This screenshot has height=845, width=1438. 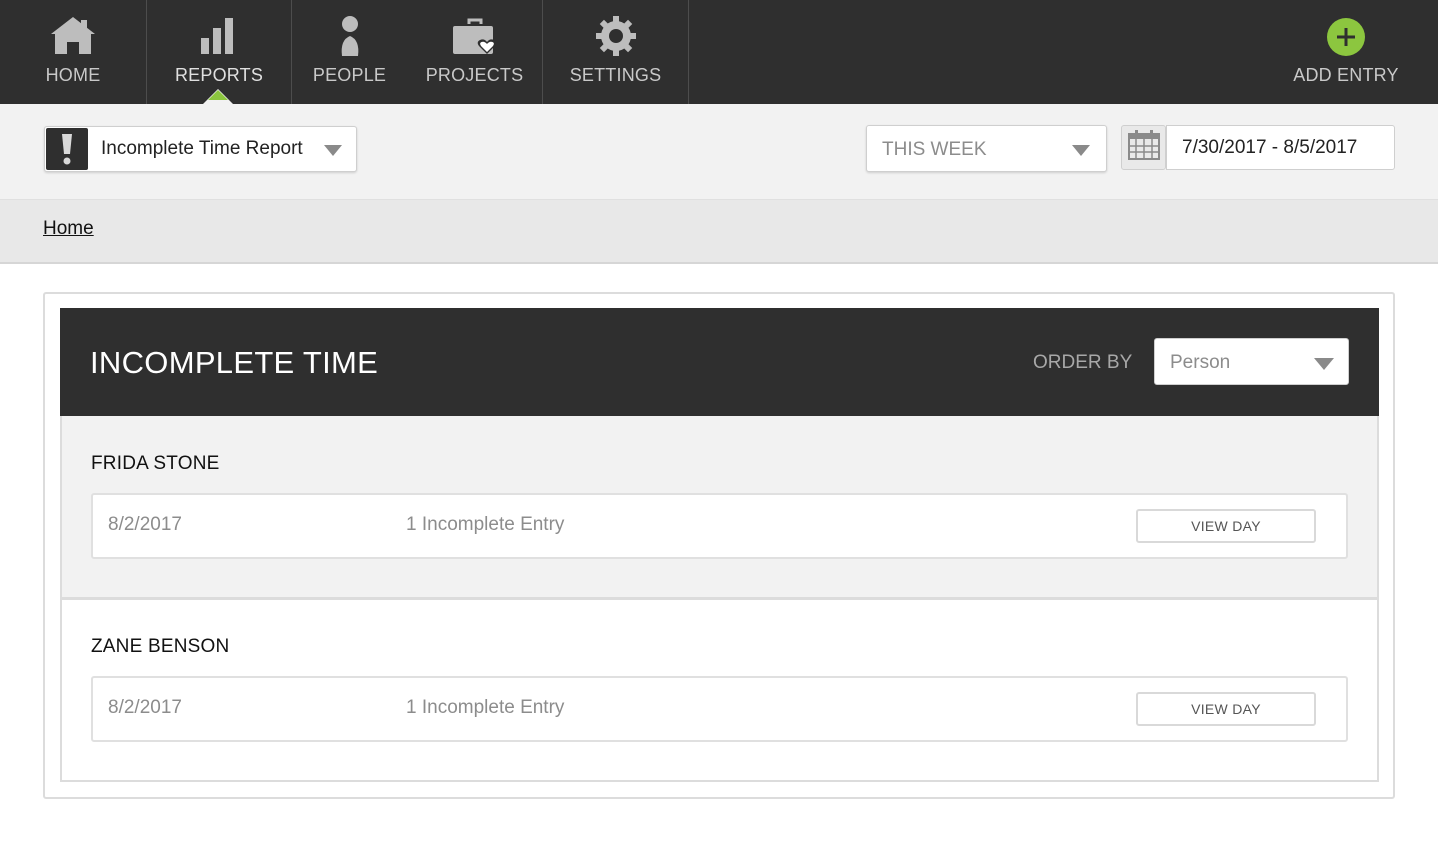 I want to click on report-type-select: Incomplete Time Report, so click(x=200, y=149).